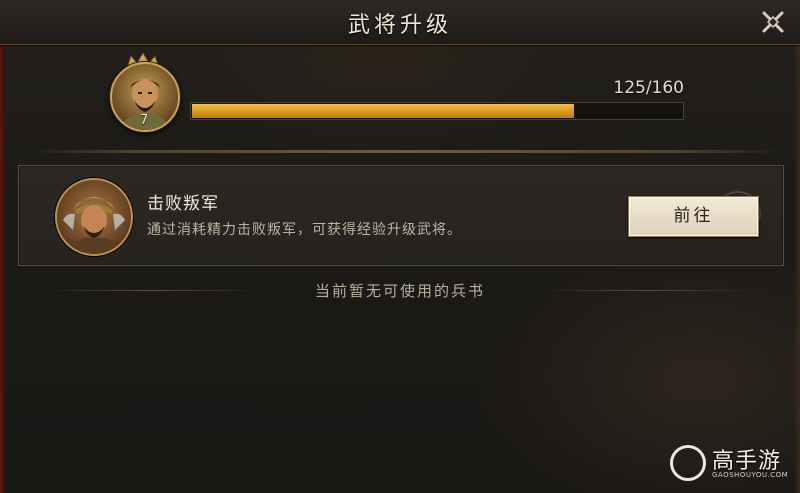 Image resolution: width=800 pixels, height=493 pixels. What do you see at coordinates (730, 463) in the screenshot?
I see `watermark: 高手游 GAOSHOUYOU.COM` at bounding box center [730, 463].